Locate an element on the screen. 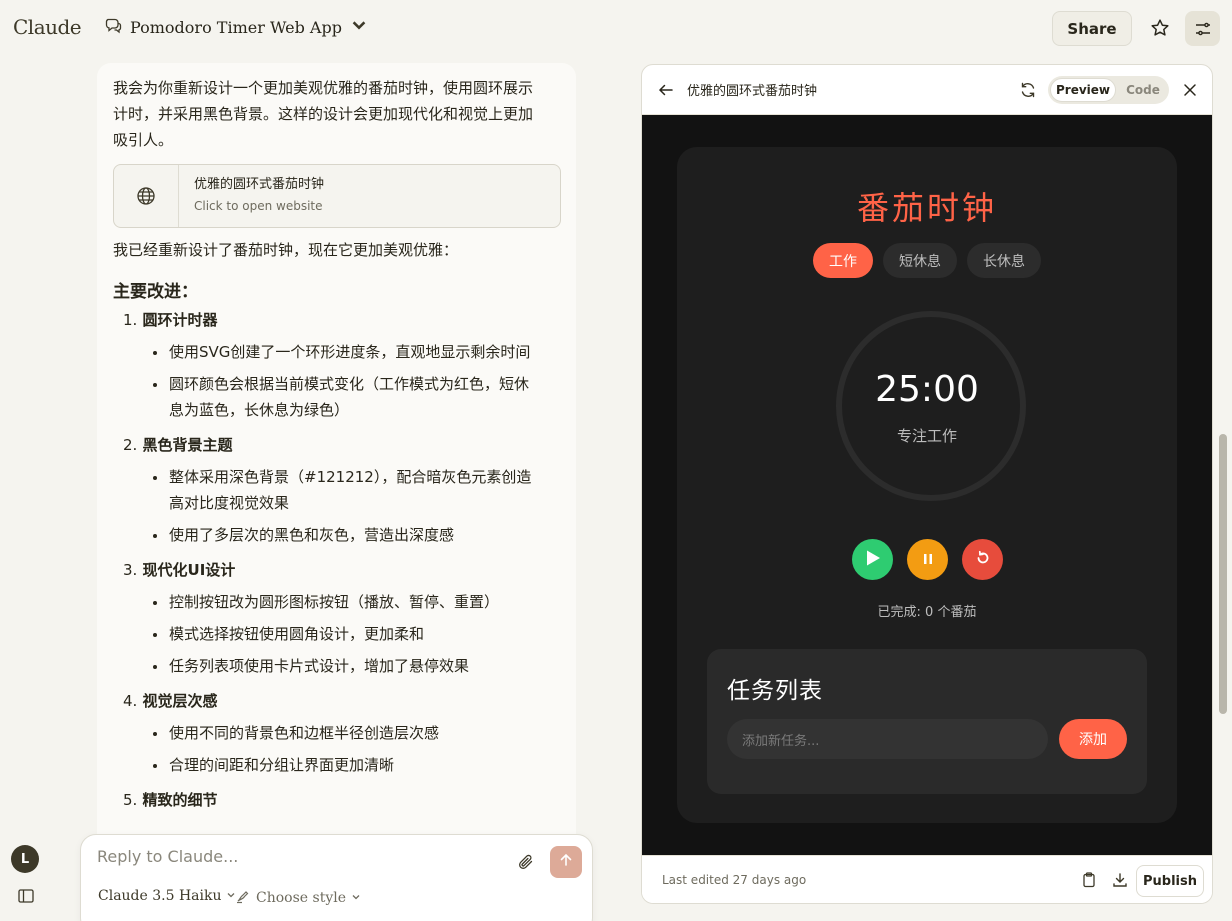 The height and width of the screenshot is (921, 1232). preview-code-toggle: Preview Code is located at coordinates (1108, 90).